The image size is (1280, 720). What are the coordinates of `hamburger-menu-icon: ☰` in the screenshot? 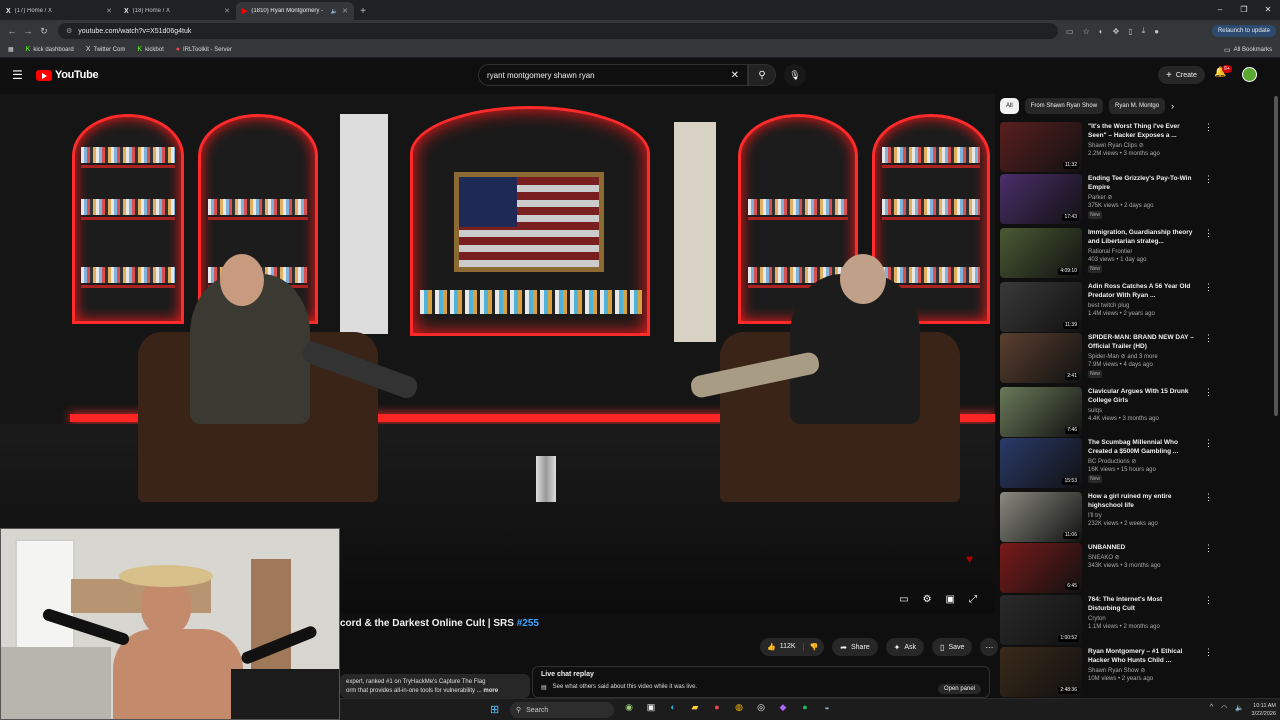 It's located at (17, 75).